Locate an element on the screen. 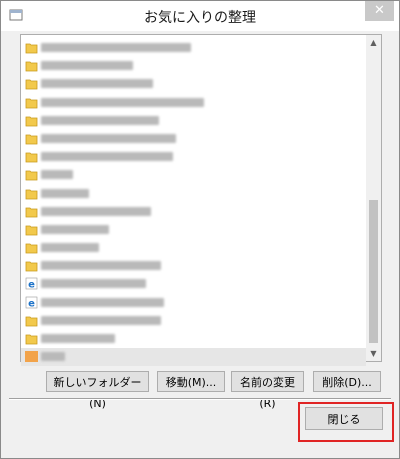 This screenshot has width=400, height=459. list-item: xxxxxxx is located at coordinates (193, 194).